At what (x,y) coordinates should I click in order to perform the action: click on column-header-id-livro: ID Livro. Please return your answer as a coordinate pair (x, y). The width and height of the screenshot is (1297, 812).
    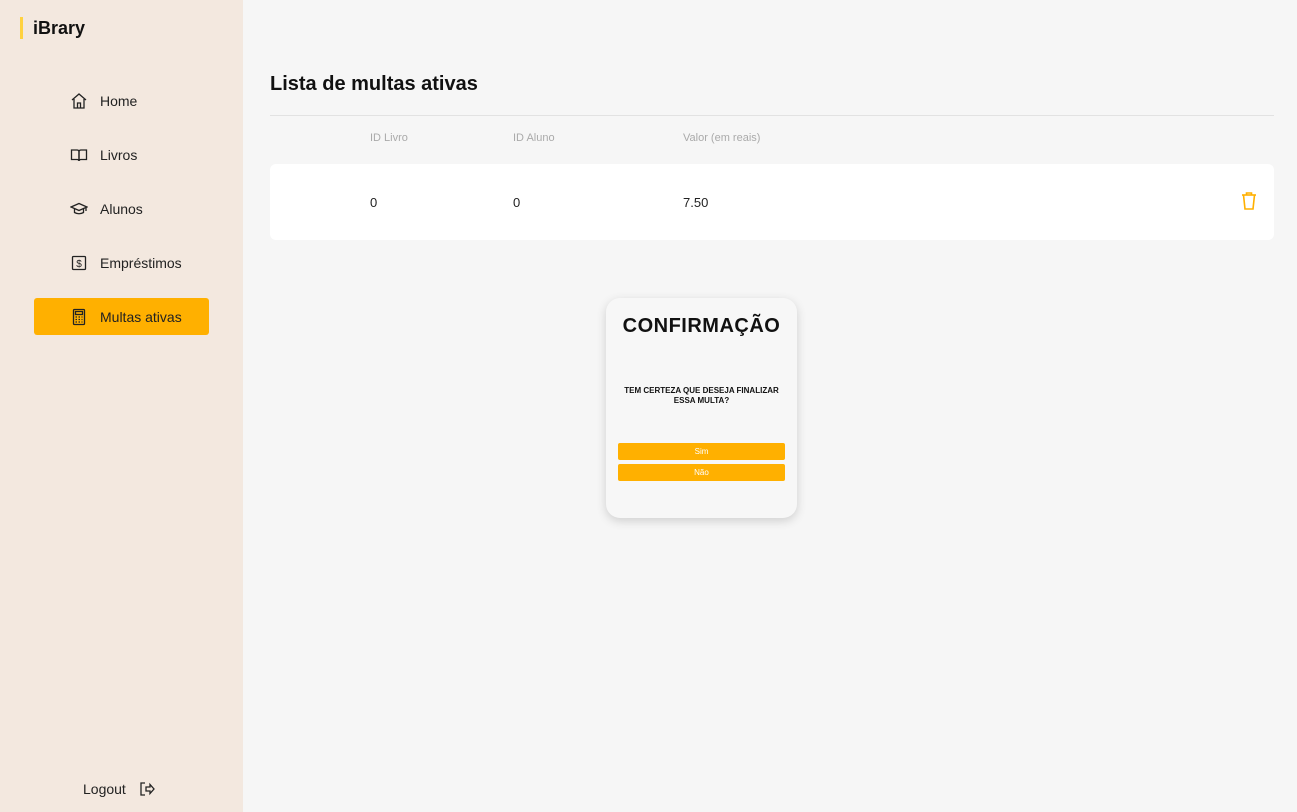
    Looking at the image, I should click on (389, 138).